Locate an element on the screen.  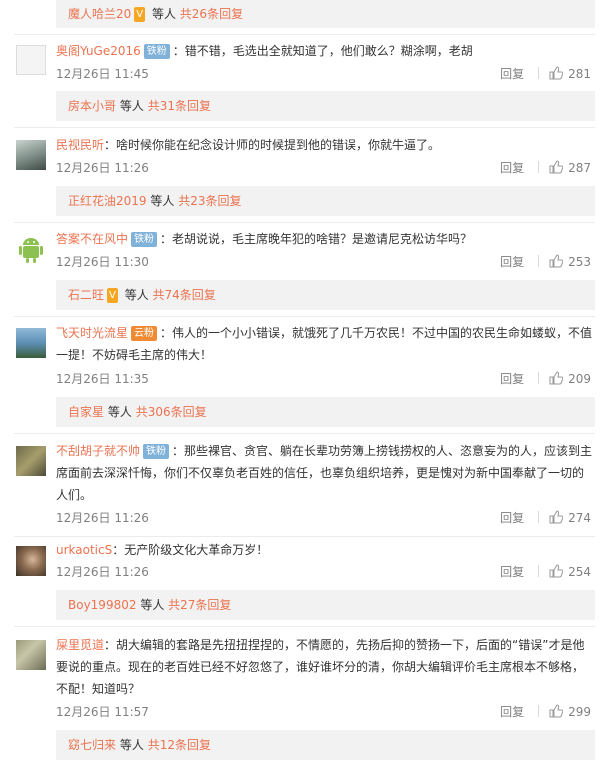
reply-author-link: 窈七归来 is located at coordinates (92, 745).